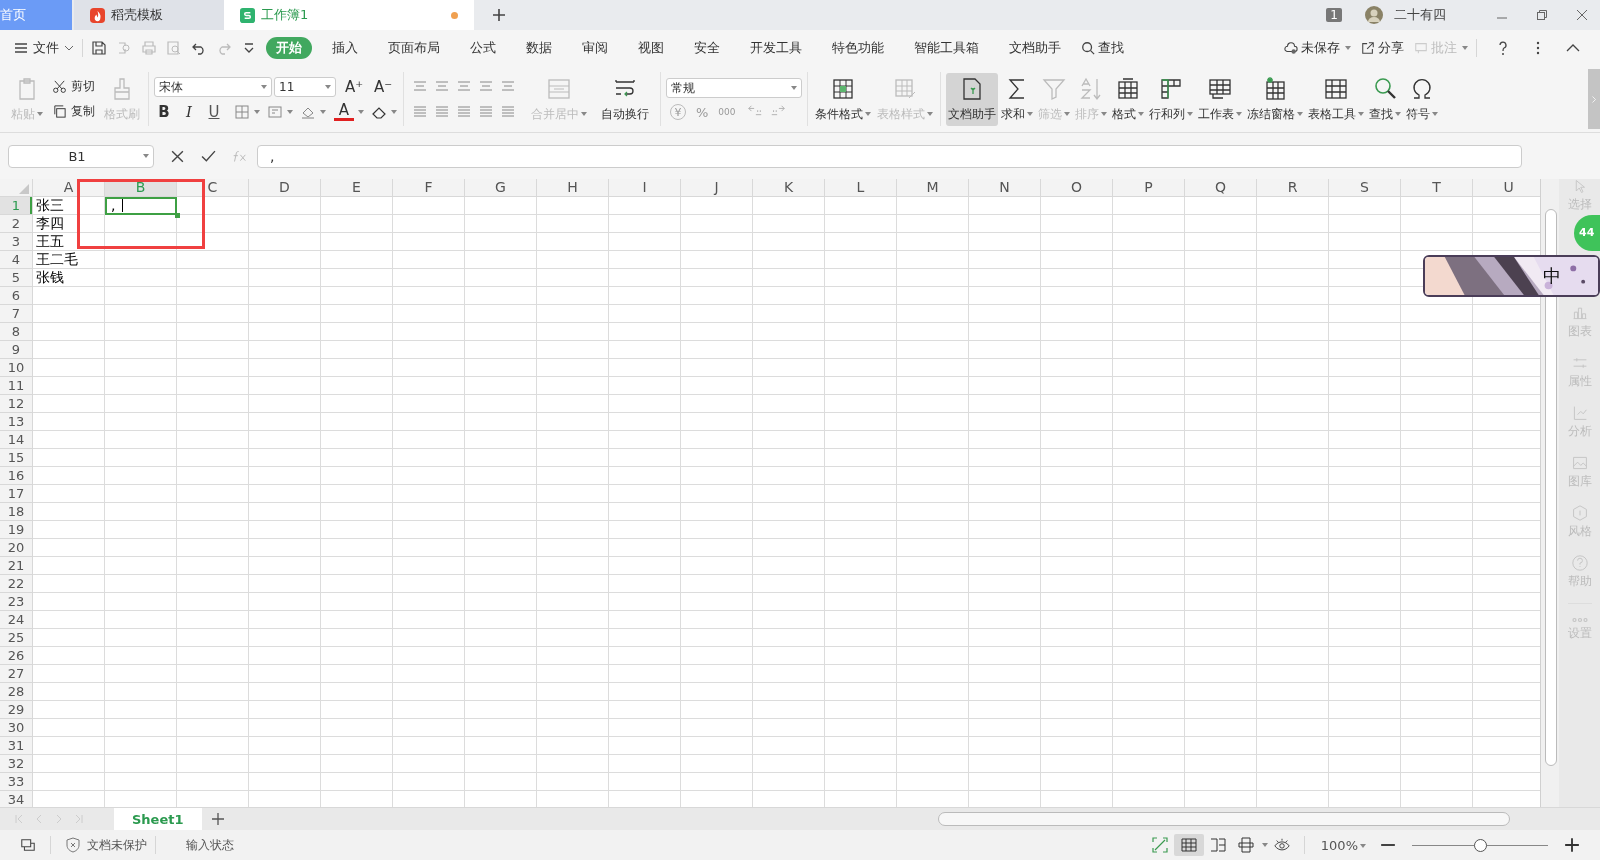 This screenshot has height=860, width=1600. What do you see at coordinates (16, 530) in the screenshot?
I see `row-header: 19` at bounding box center [16, 530].